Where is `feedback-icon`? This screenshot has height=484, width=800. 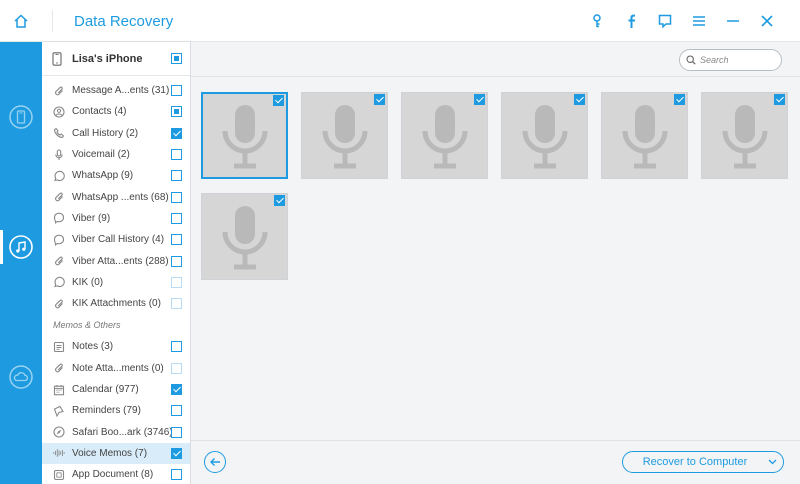 feedback-icon is located at coordinates (665, 21).